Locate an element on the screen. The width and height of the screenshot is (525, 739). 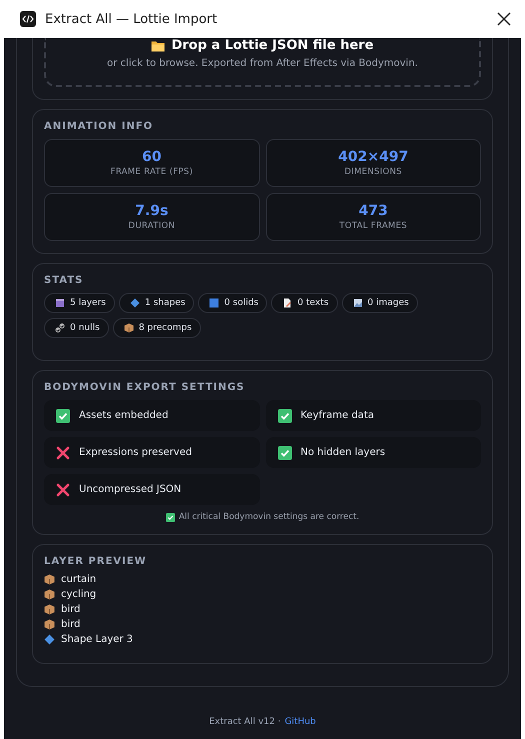
stat-chip: 0 texts is located at coordinates (304, 303).